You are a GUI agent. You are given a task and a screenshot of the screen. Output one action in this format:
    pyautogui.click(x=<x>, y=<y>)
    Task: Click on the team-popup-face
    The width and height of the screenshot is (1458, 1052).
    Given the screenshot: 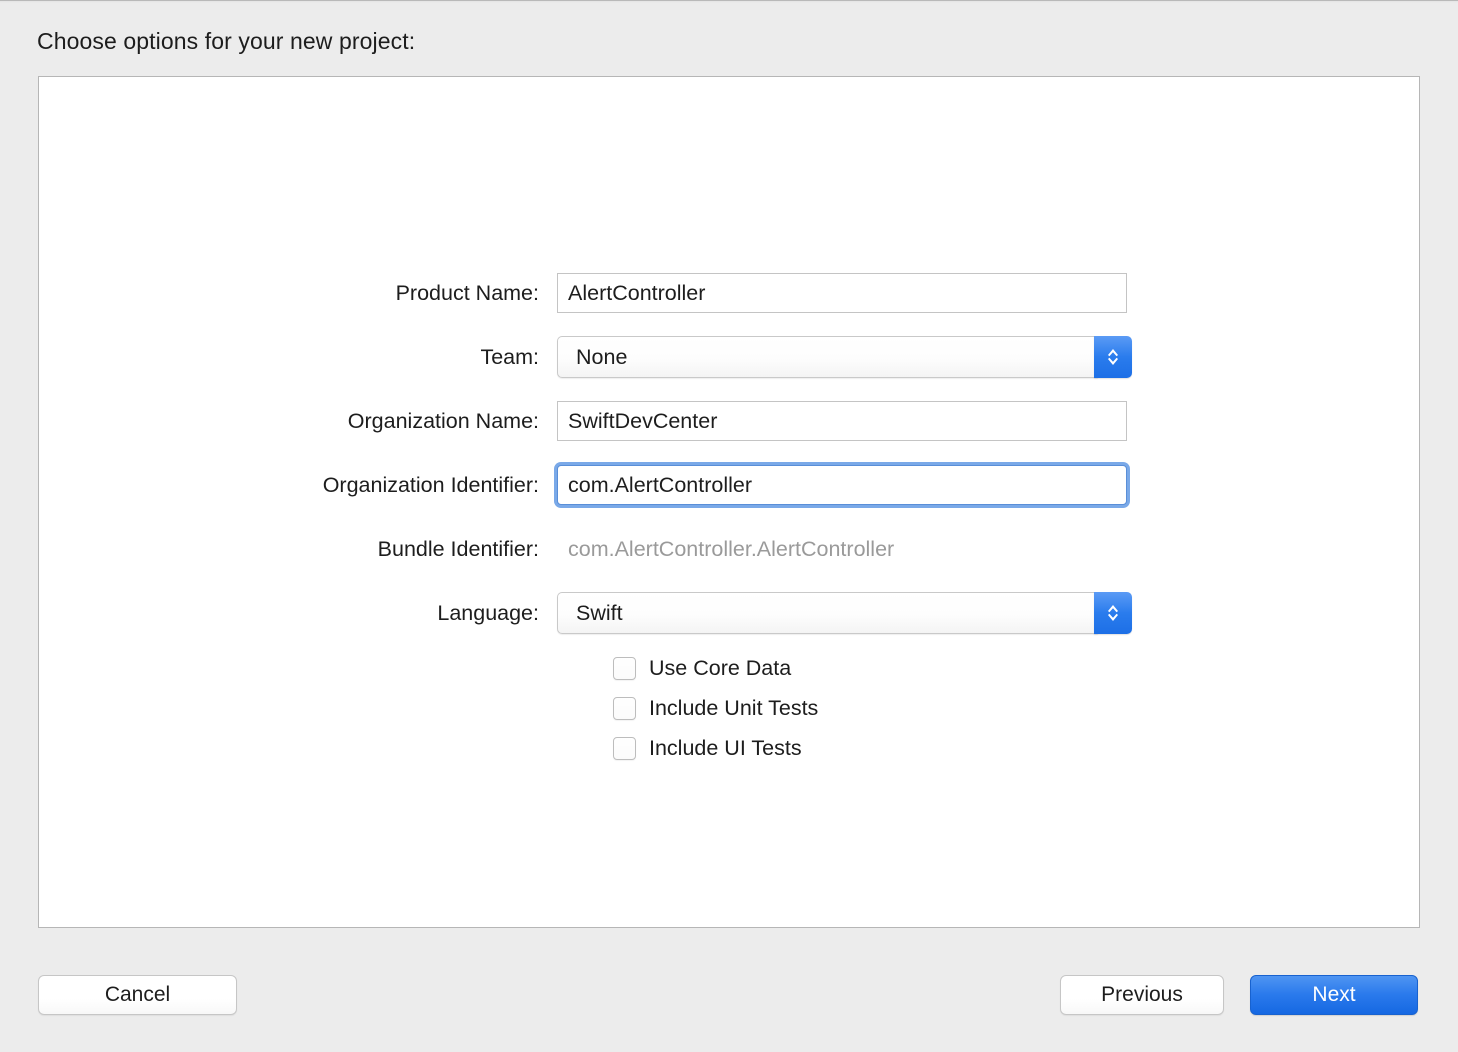 What is the action you would take?
    pyautogui.click(x=827, y=357)
    